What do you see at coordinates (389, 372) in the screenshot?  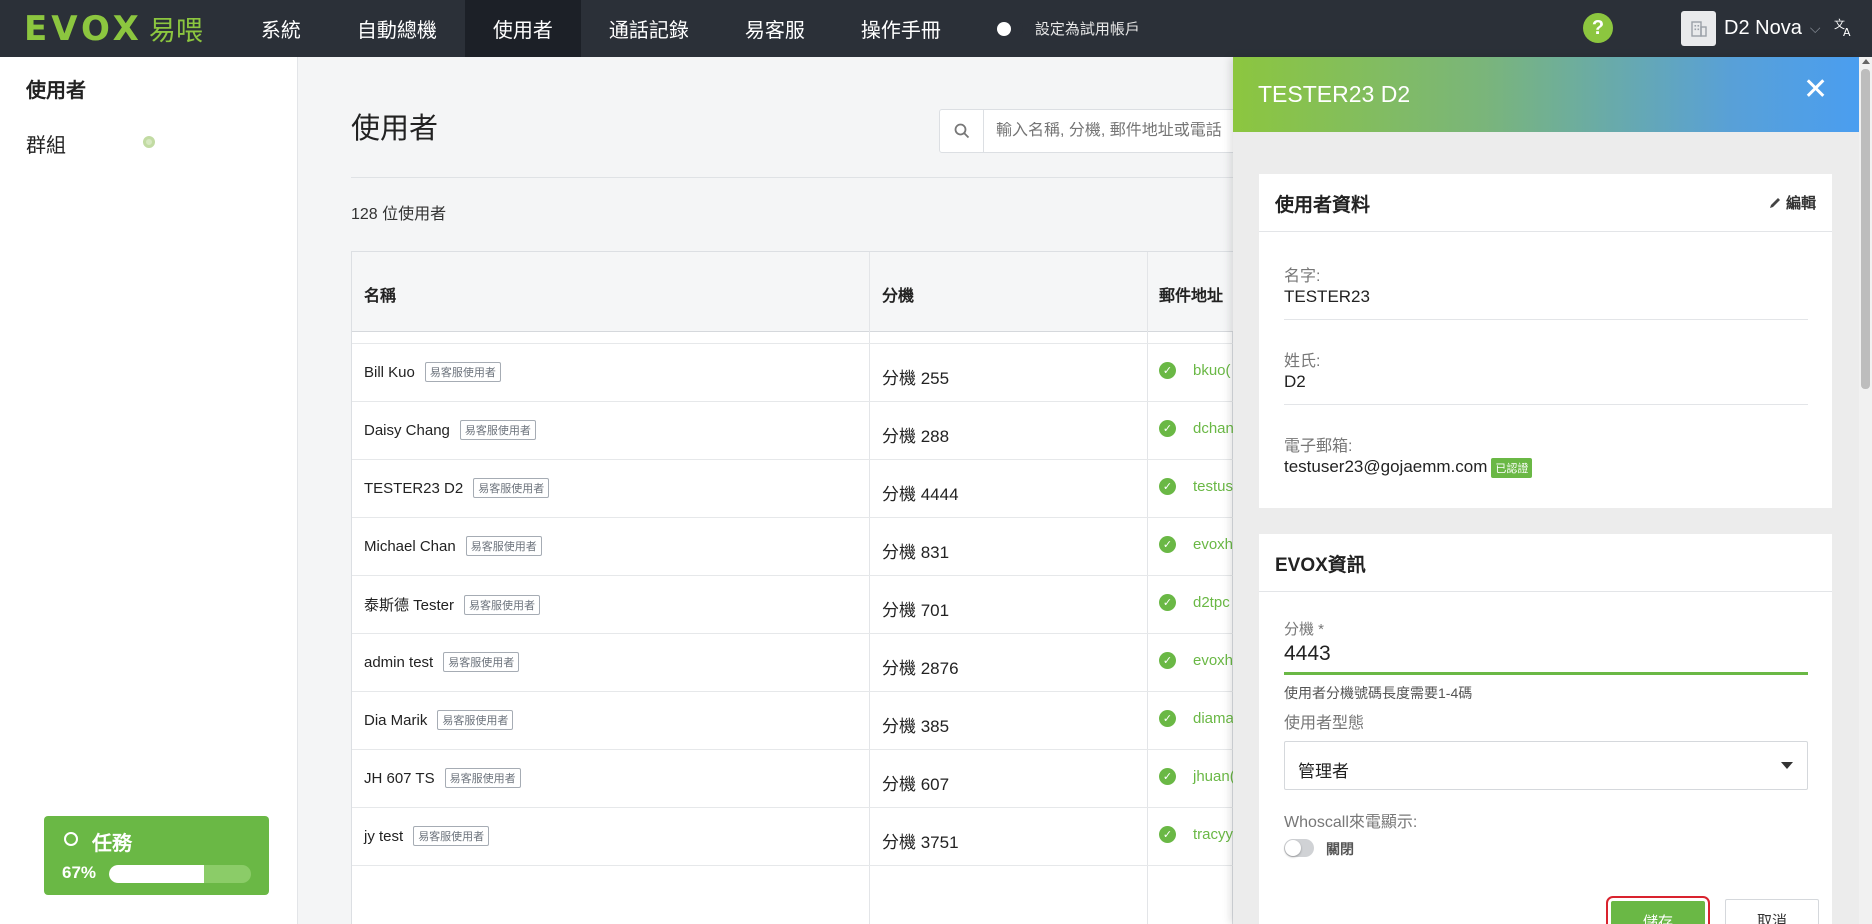 I see `user-name: Bill Kuo` at bounding box center [389, 372].